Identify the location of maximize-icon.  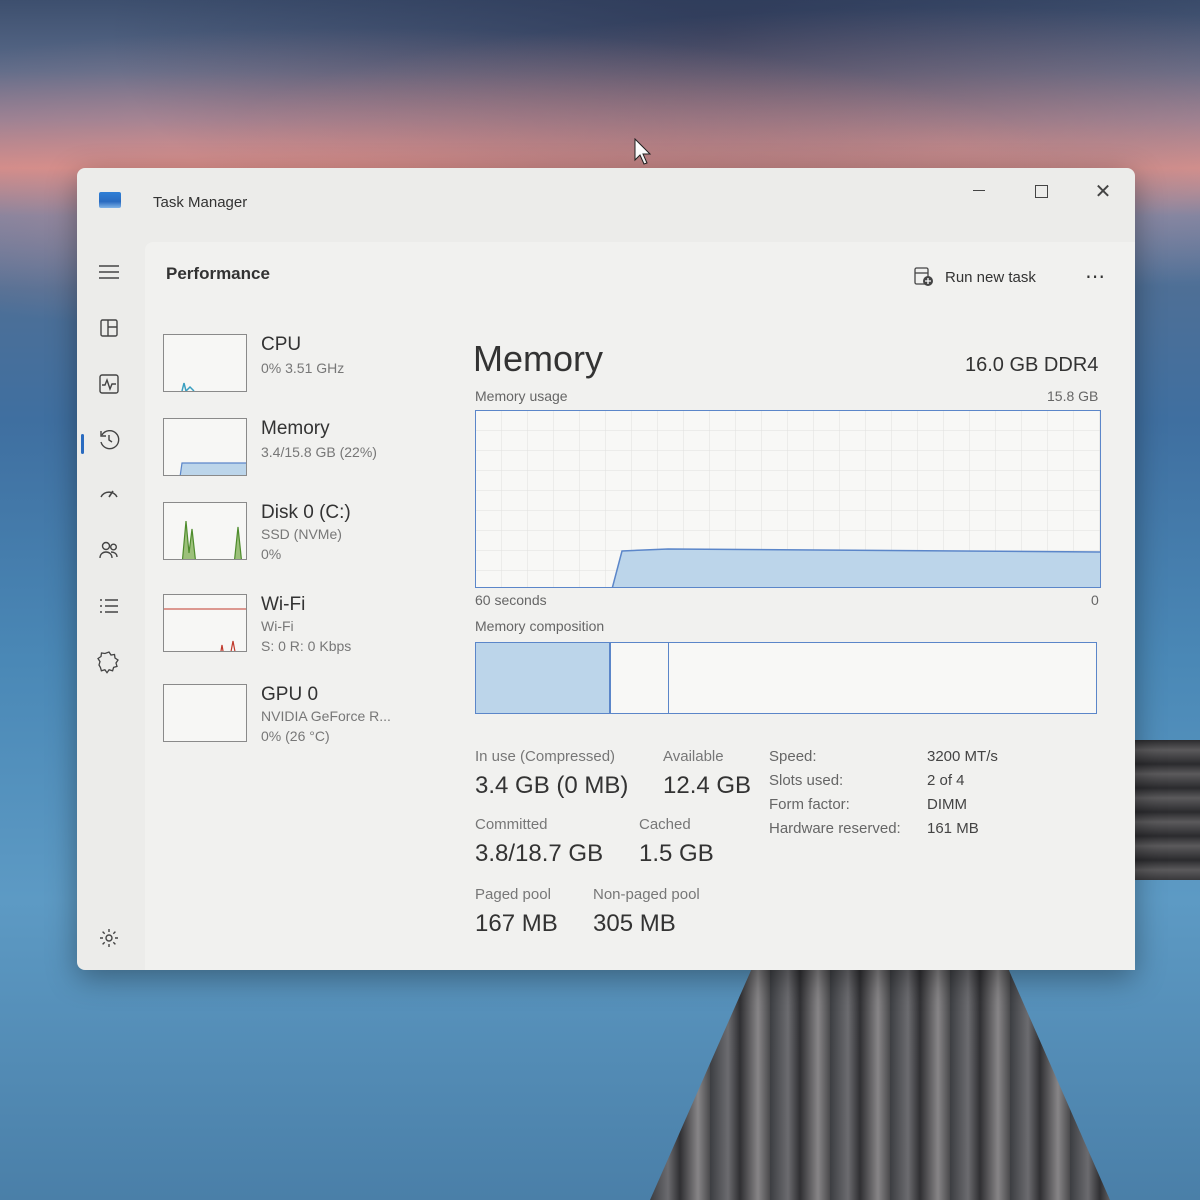
(1041, 191).